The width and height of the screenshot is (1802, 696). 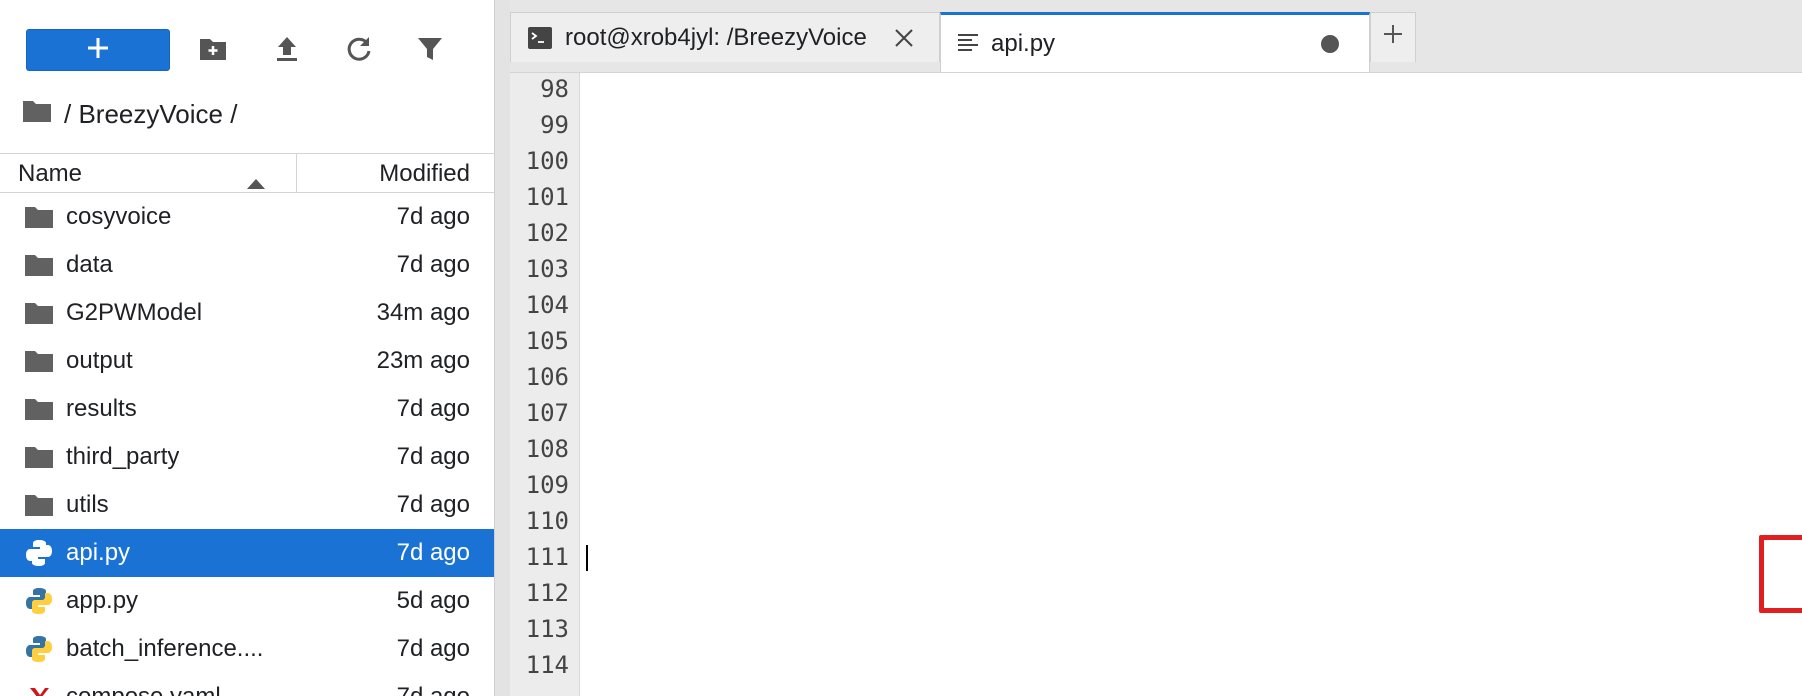 I want to click on file-name: app.py, so click(x=102, y=600).